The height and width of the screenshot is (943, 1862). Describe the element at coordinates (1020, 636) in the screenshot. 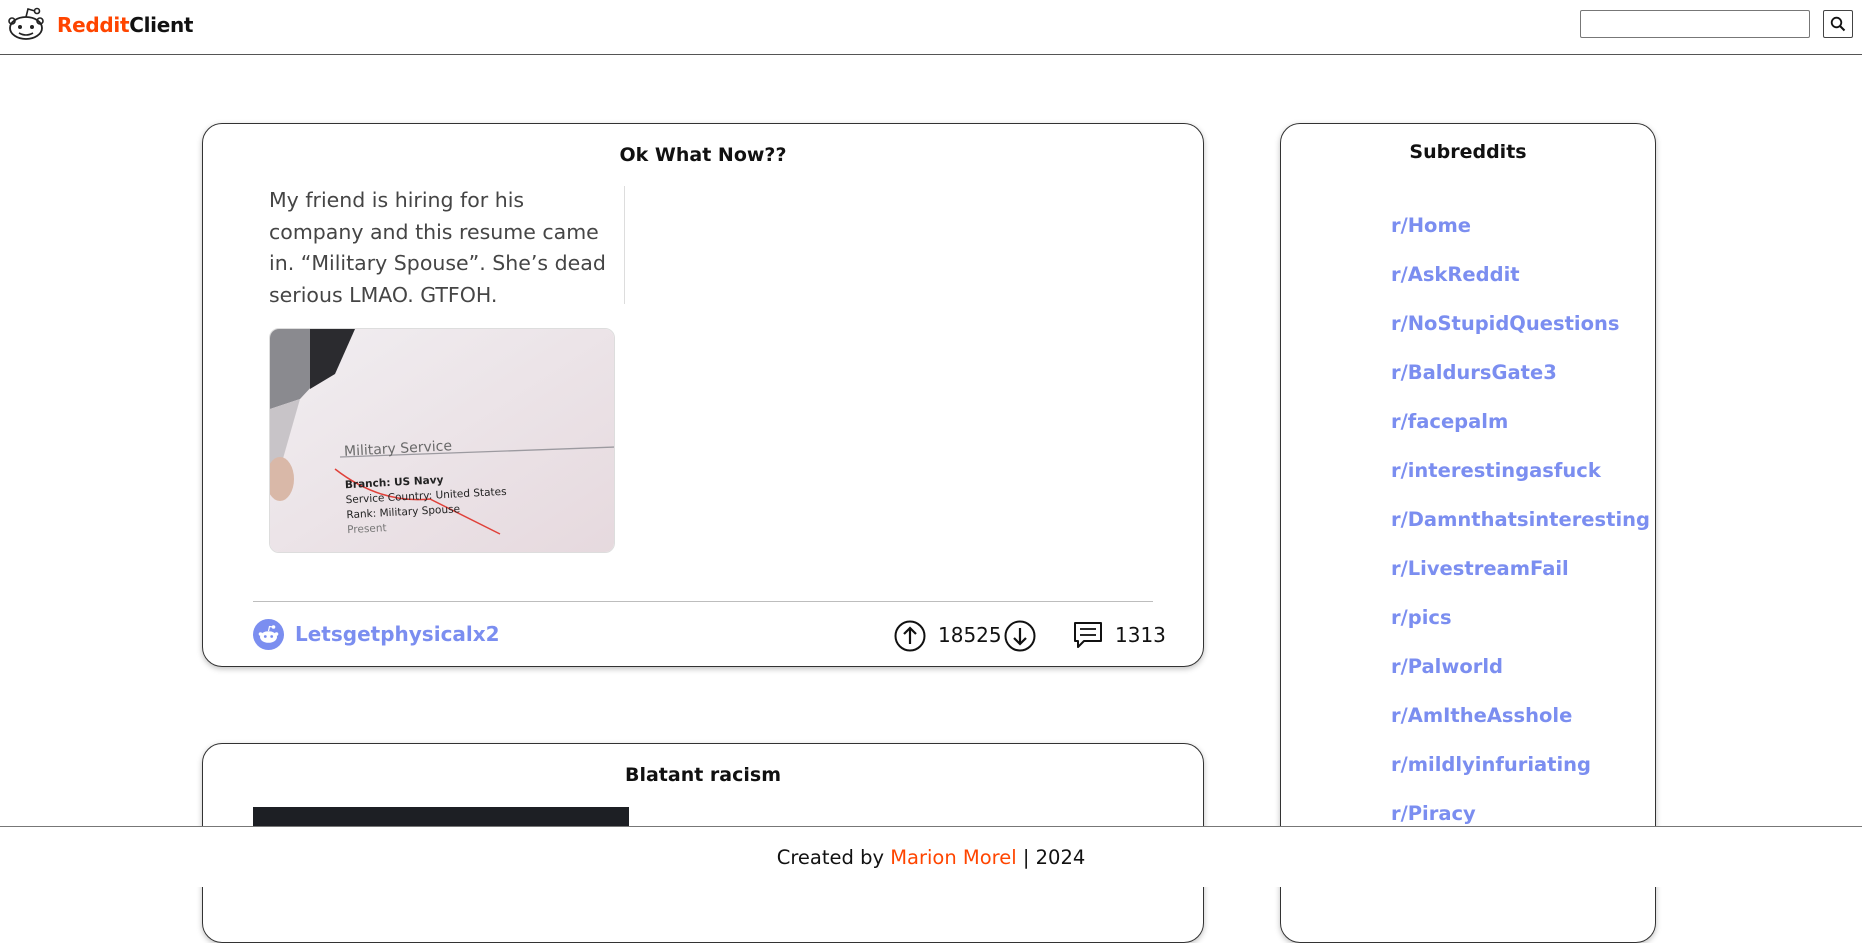

I see `downvote-arrow-icon` at that location.